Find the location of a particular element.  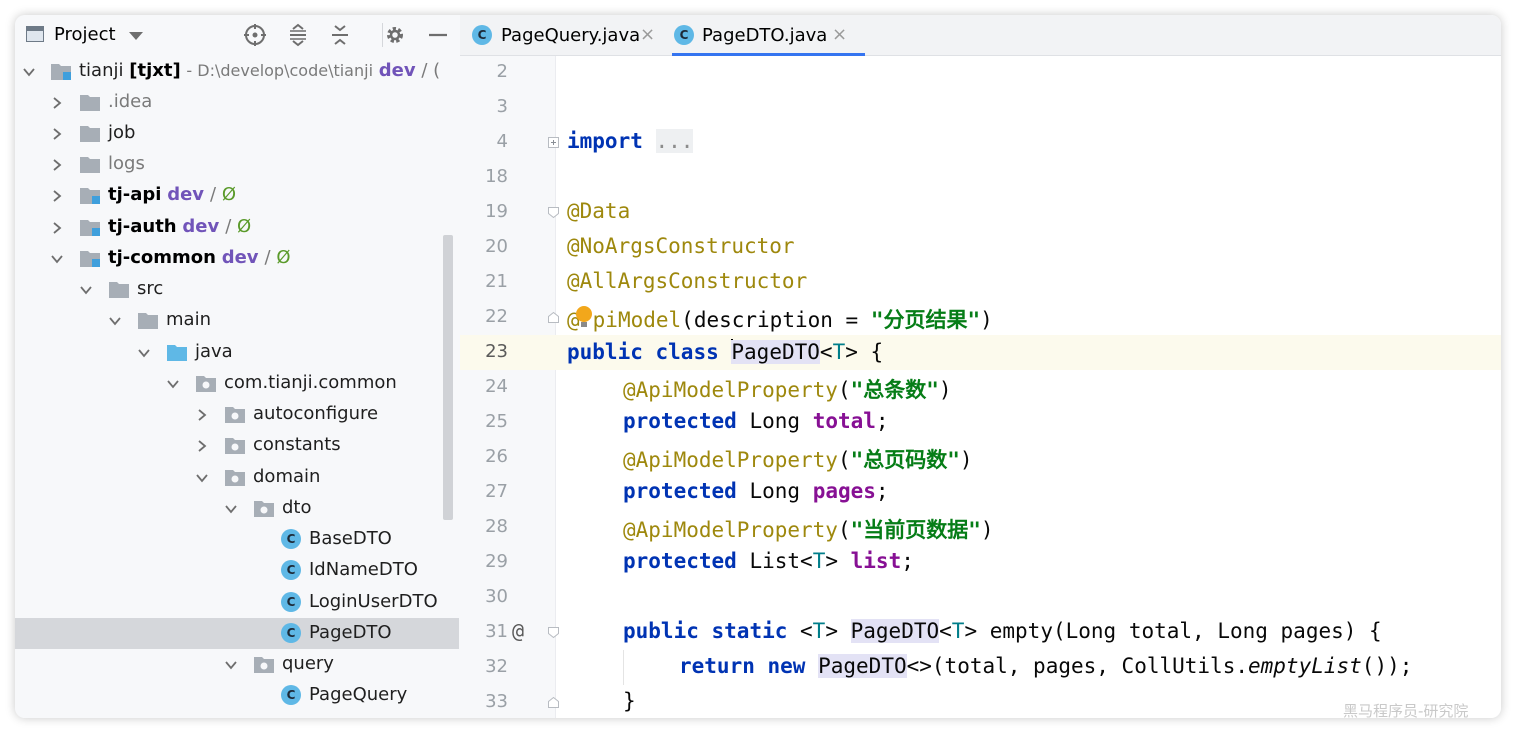

punct: { is located at coordinates (870, 352).